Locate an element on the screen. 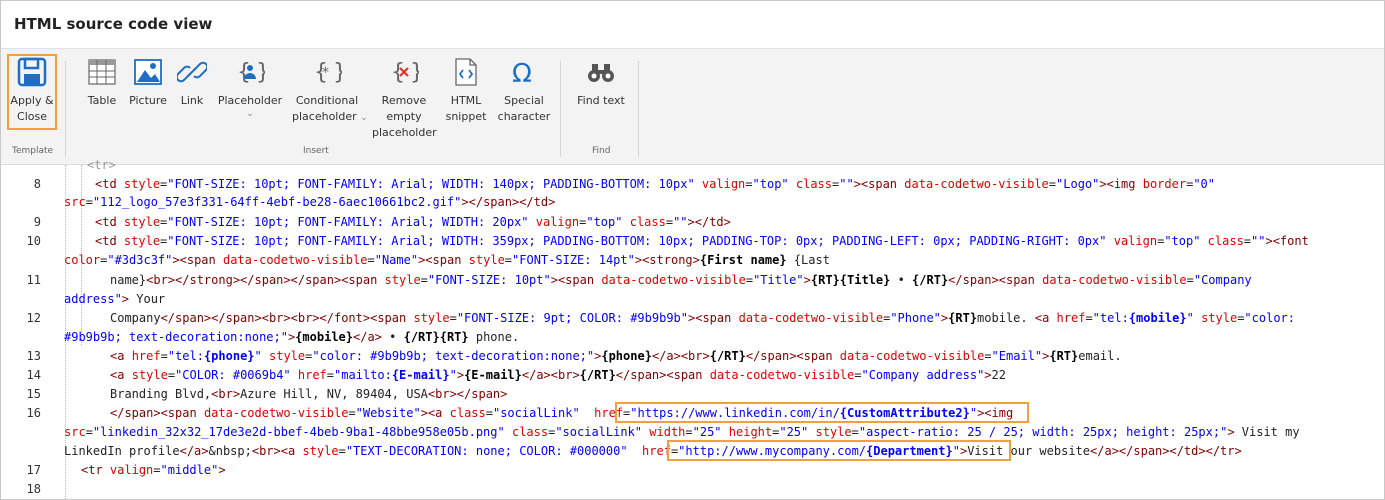 Image resolution: width=1385 pixels, height=500 pixels. link-icon is located at coordinates (192, 72).